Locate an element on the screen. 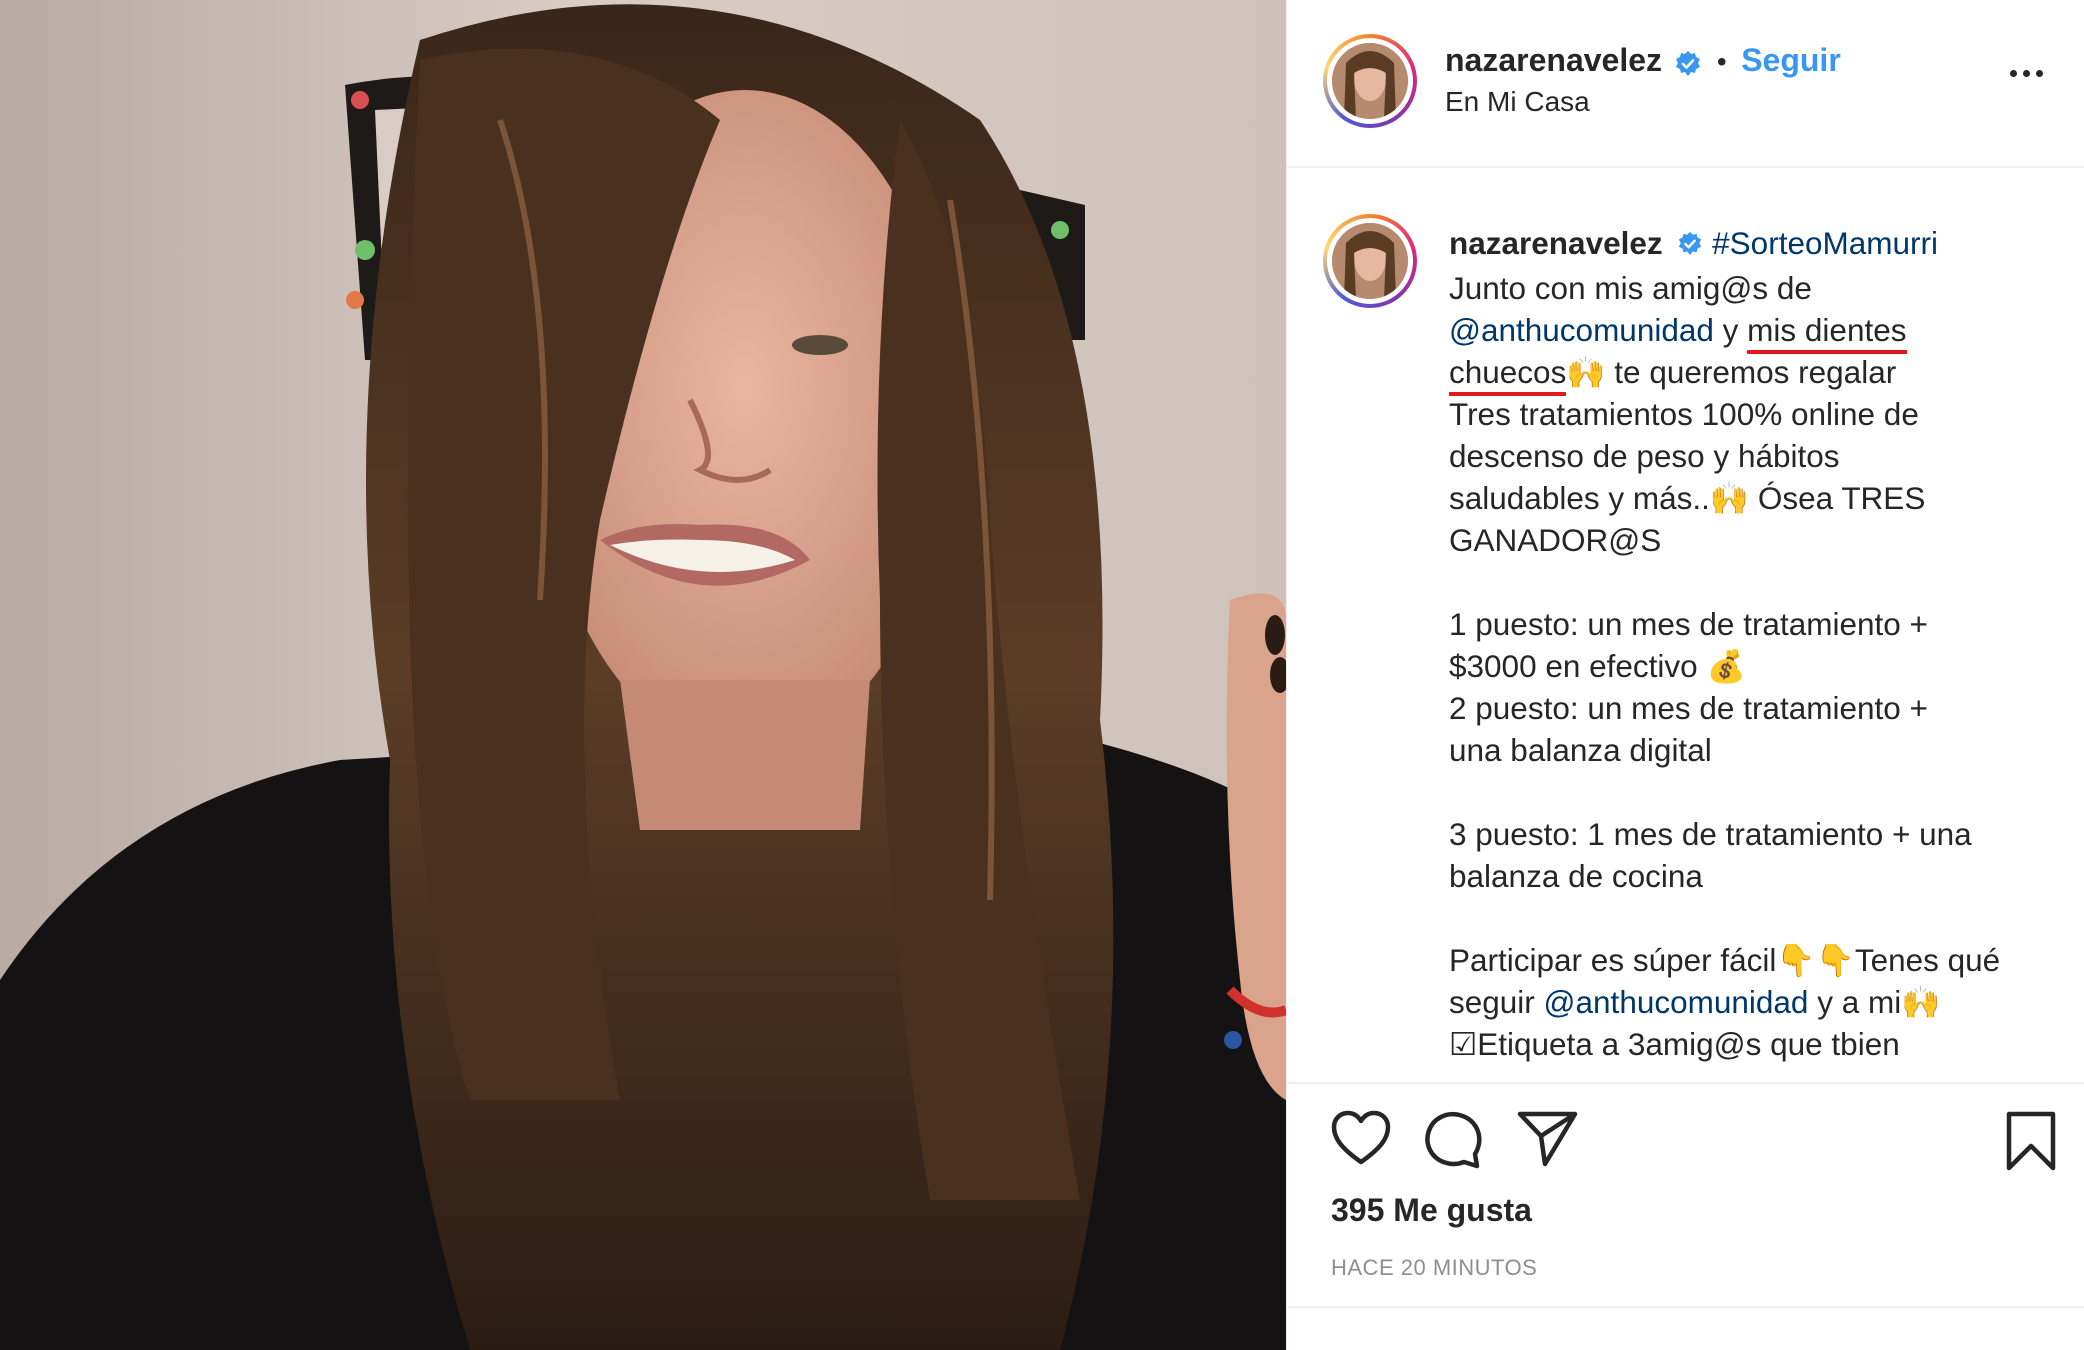 Image resolution: width=2084 pixels, height=1350 pixels. caption-line: saludables y más..🙌 Ósea TRES is located at coordinates (1687, 497).